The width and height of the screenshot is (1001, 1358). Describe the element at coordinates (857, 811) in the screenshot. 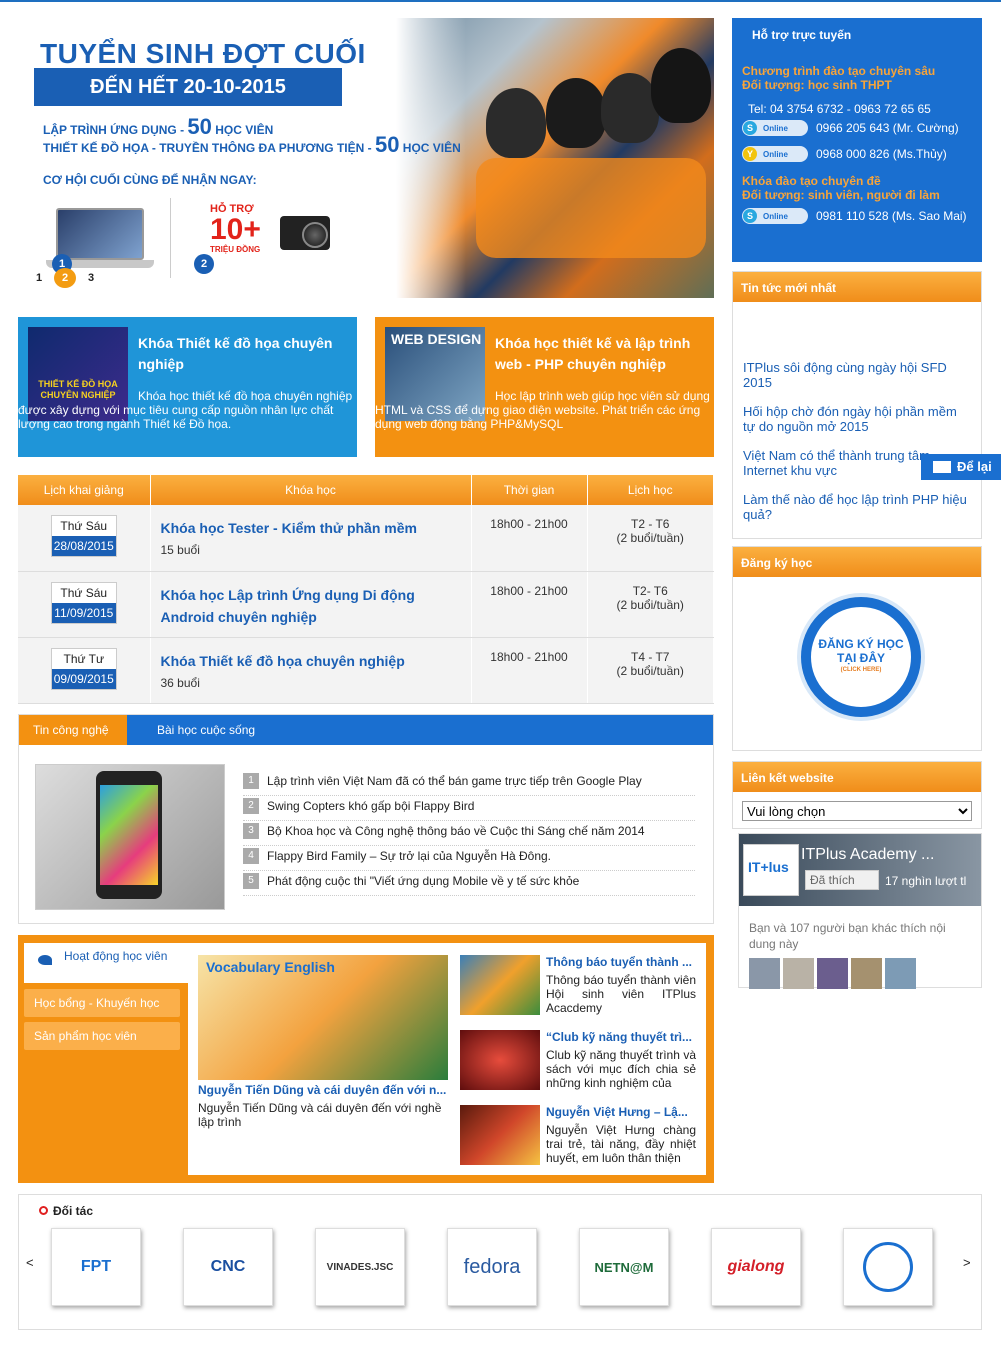

I see `website-select: Vui lòng chọn` at that location.